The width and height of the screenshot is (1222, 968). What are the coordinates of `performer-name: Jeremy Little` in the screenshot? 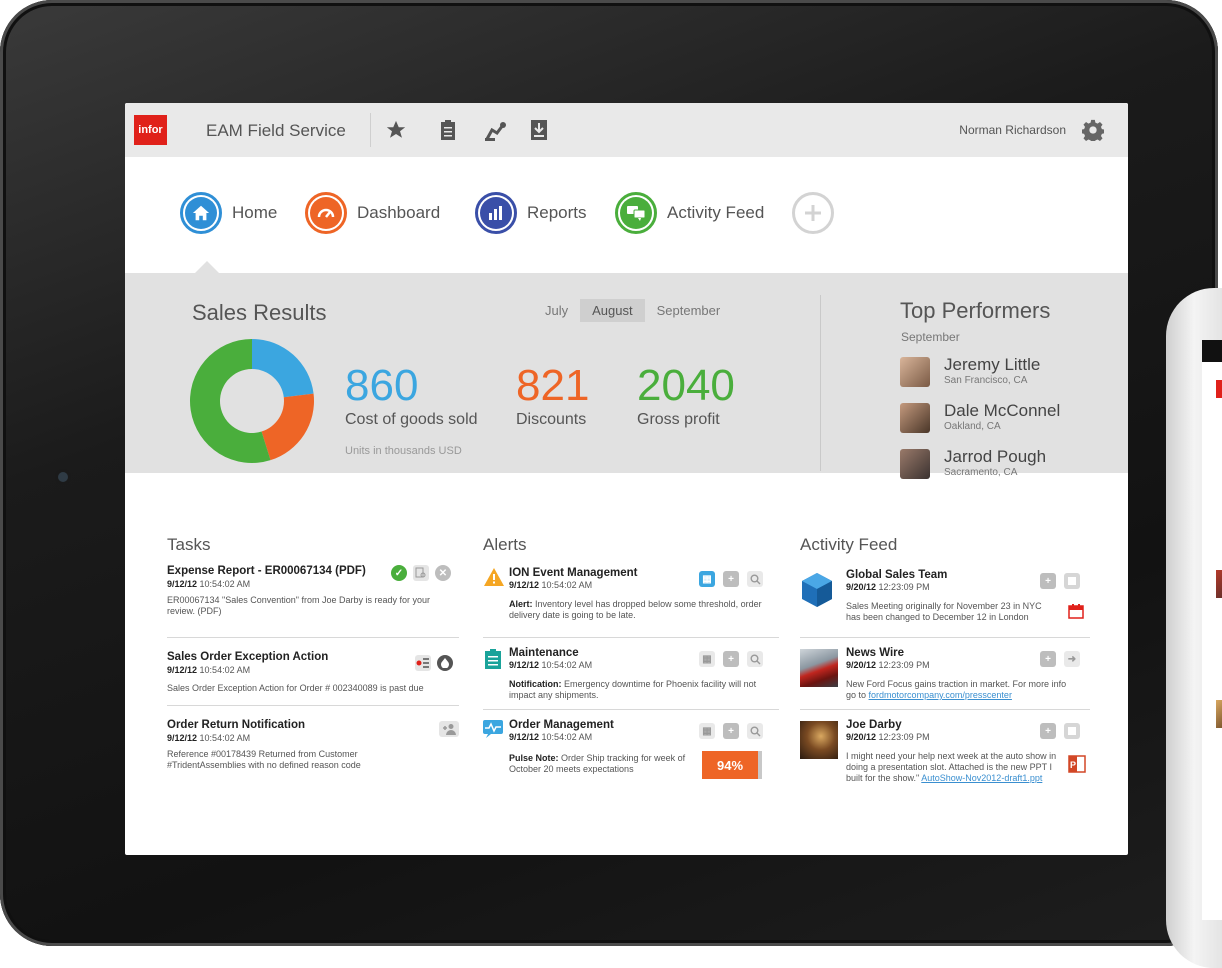 It's located at (992, 364).